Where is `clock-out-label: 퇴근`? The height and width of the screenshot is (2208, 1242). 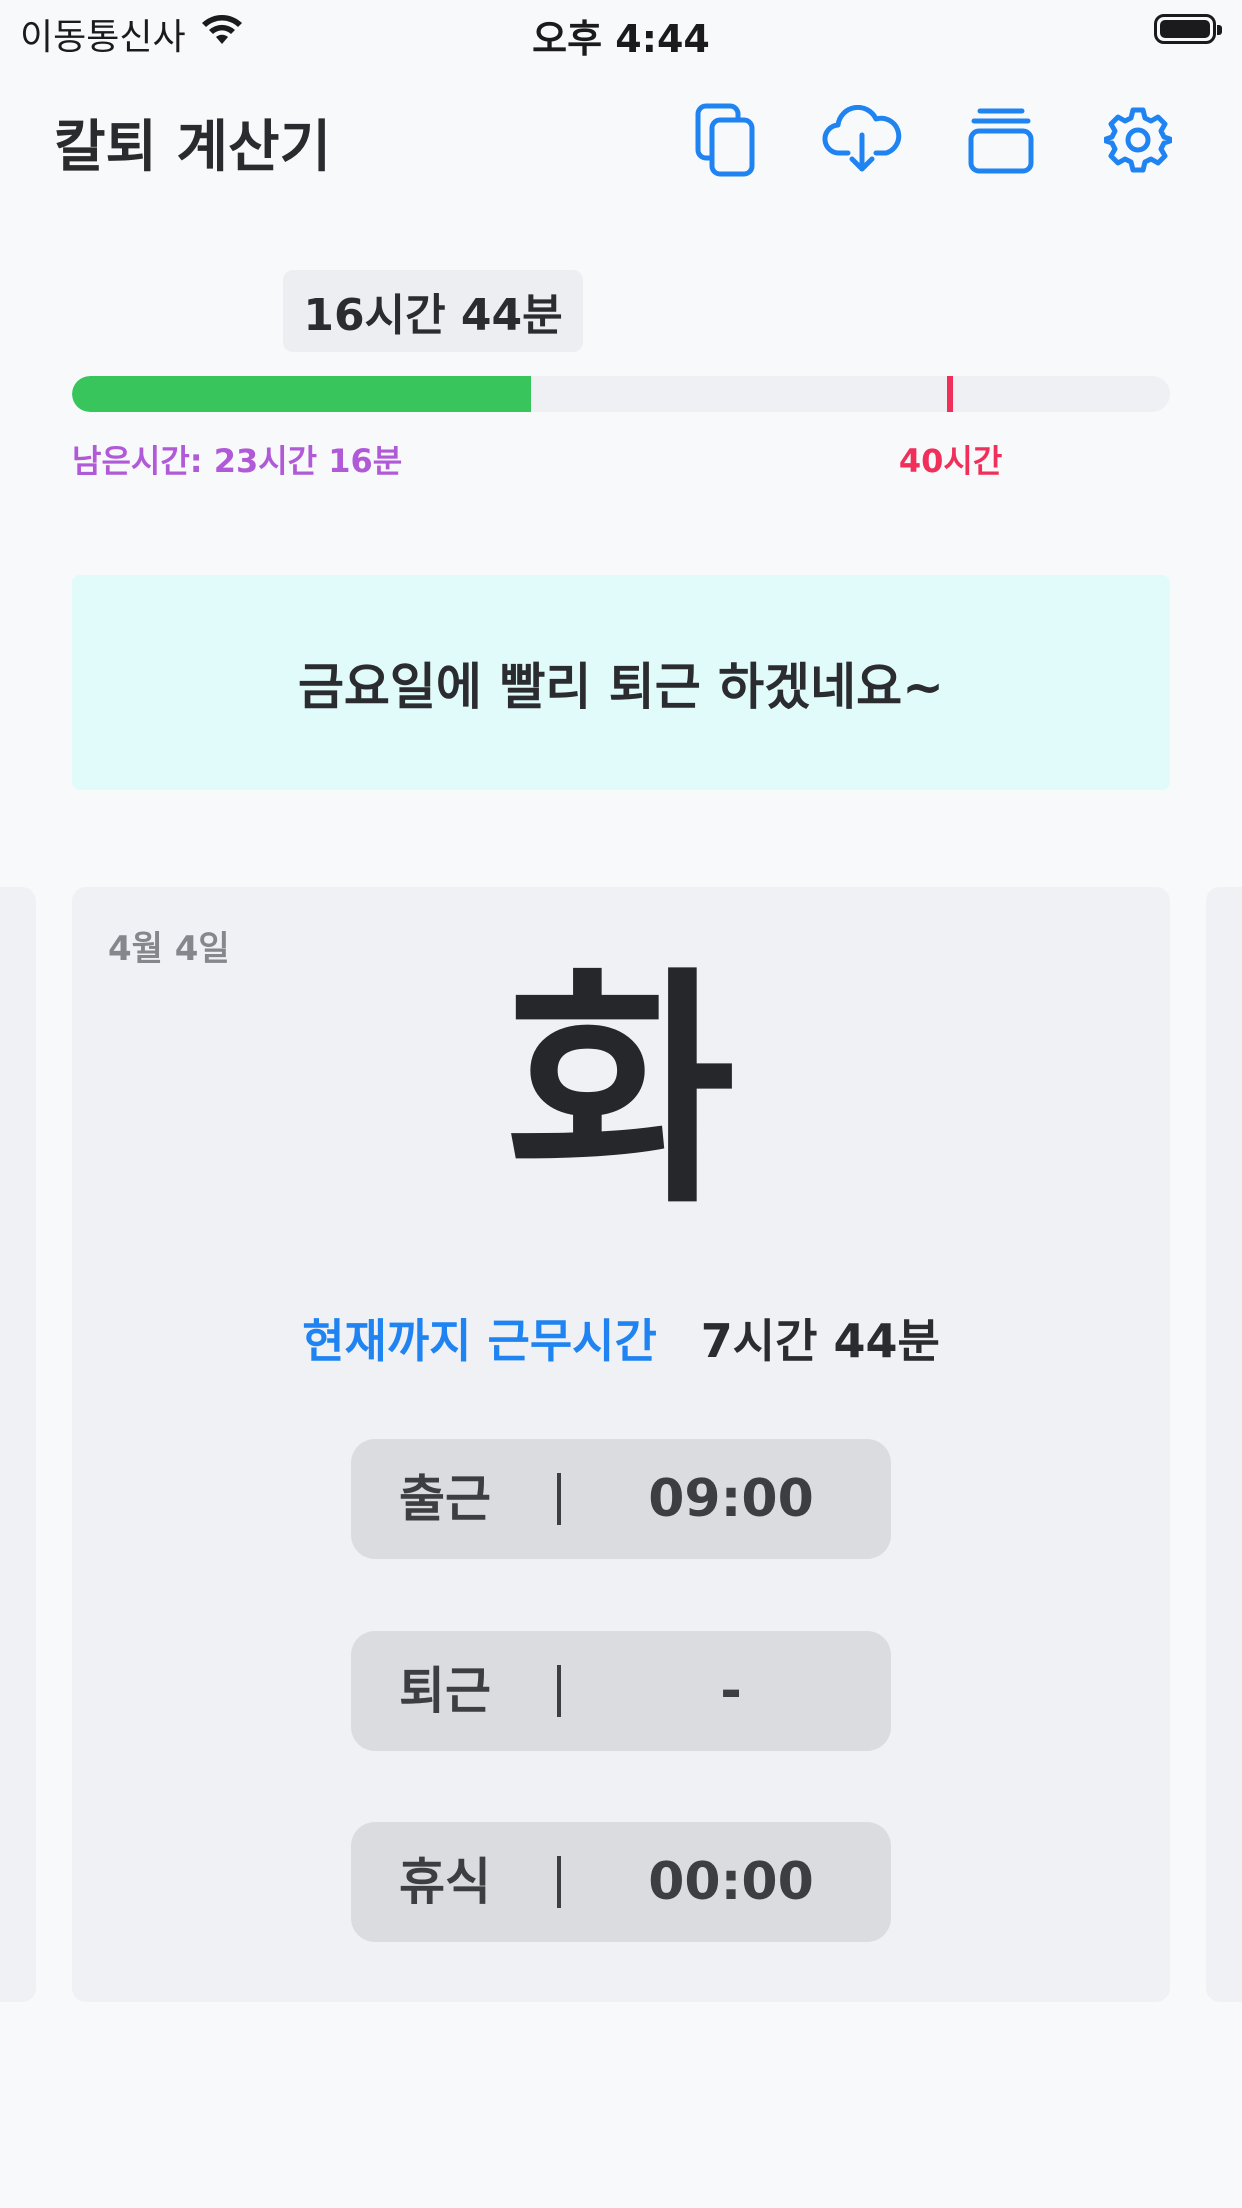
clock-out-label: 퇴근 is located at coordinates (445, 1691).